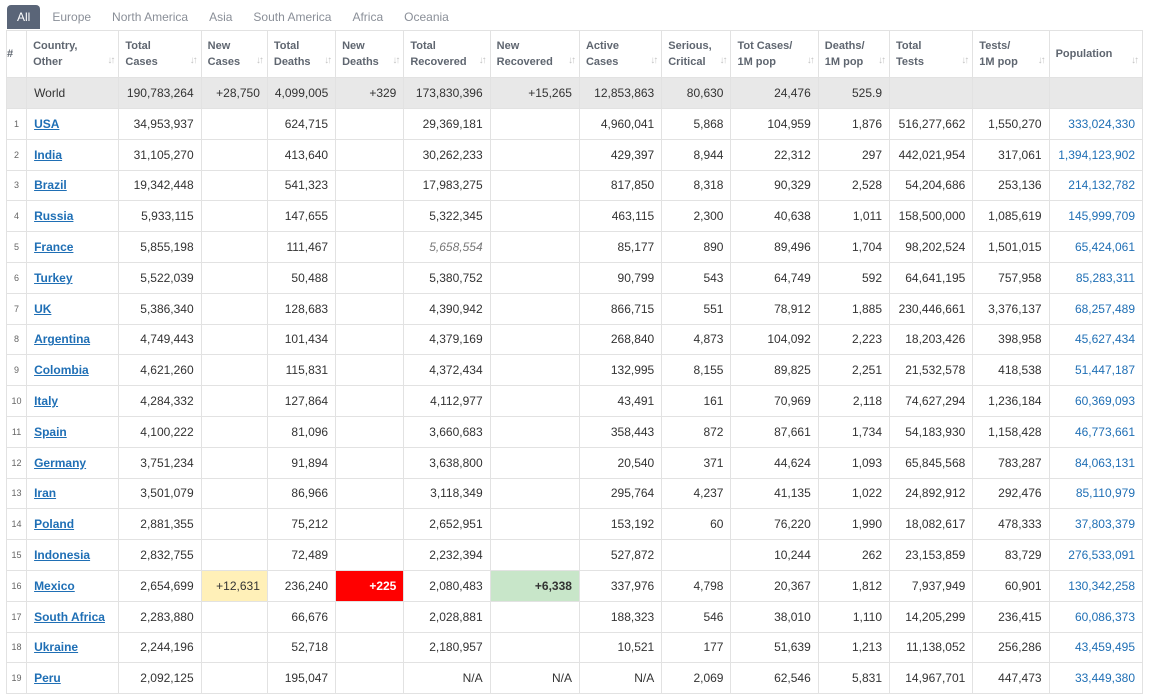  Describe the element at coordinates (447, 54) in the screenshot. I see `col-header-total-recovered: Total Recovered ↓↑` at that location.